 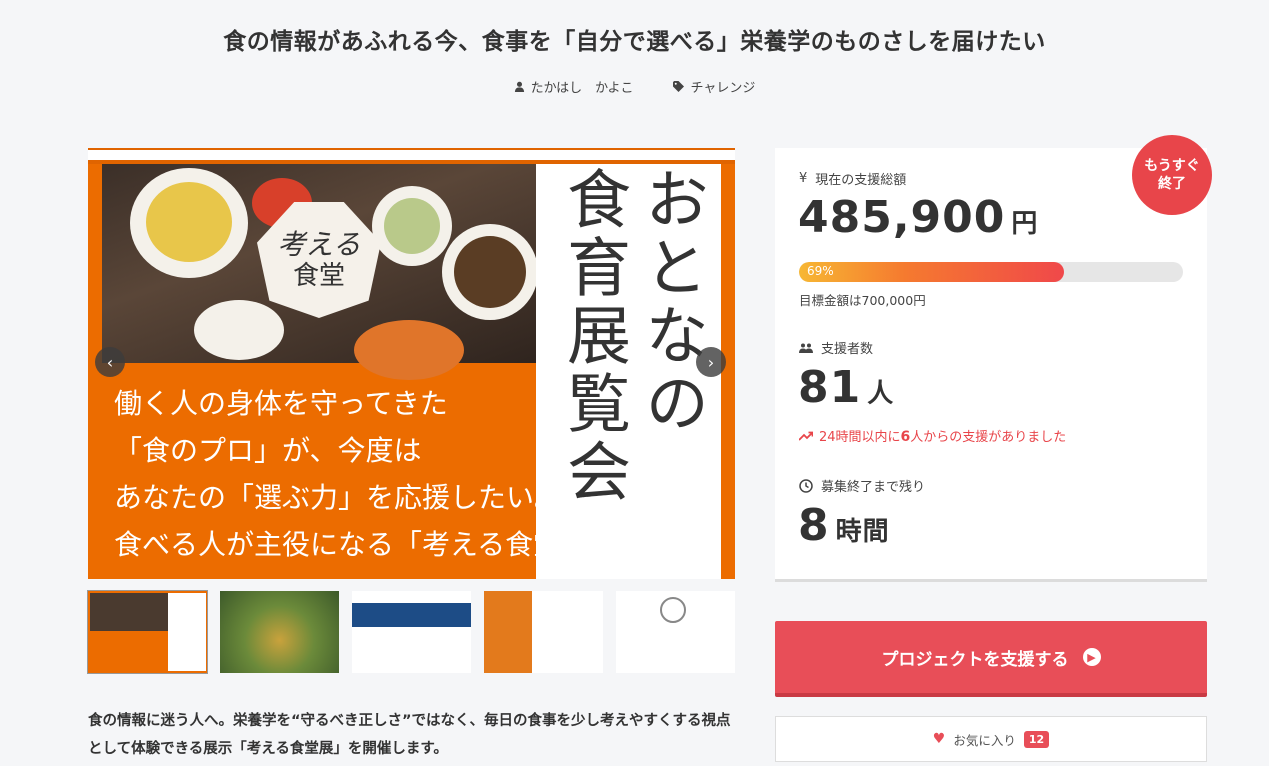 What do you see at coordinates (409, 350) in the screenshot?
I see `carrot-fill` at bounding box center [409, 350].